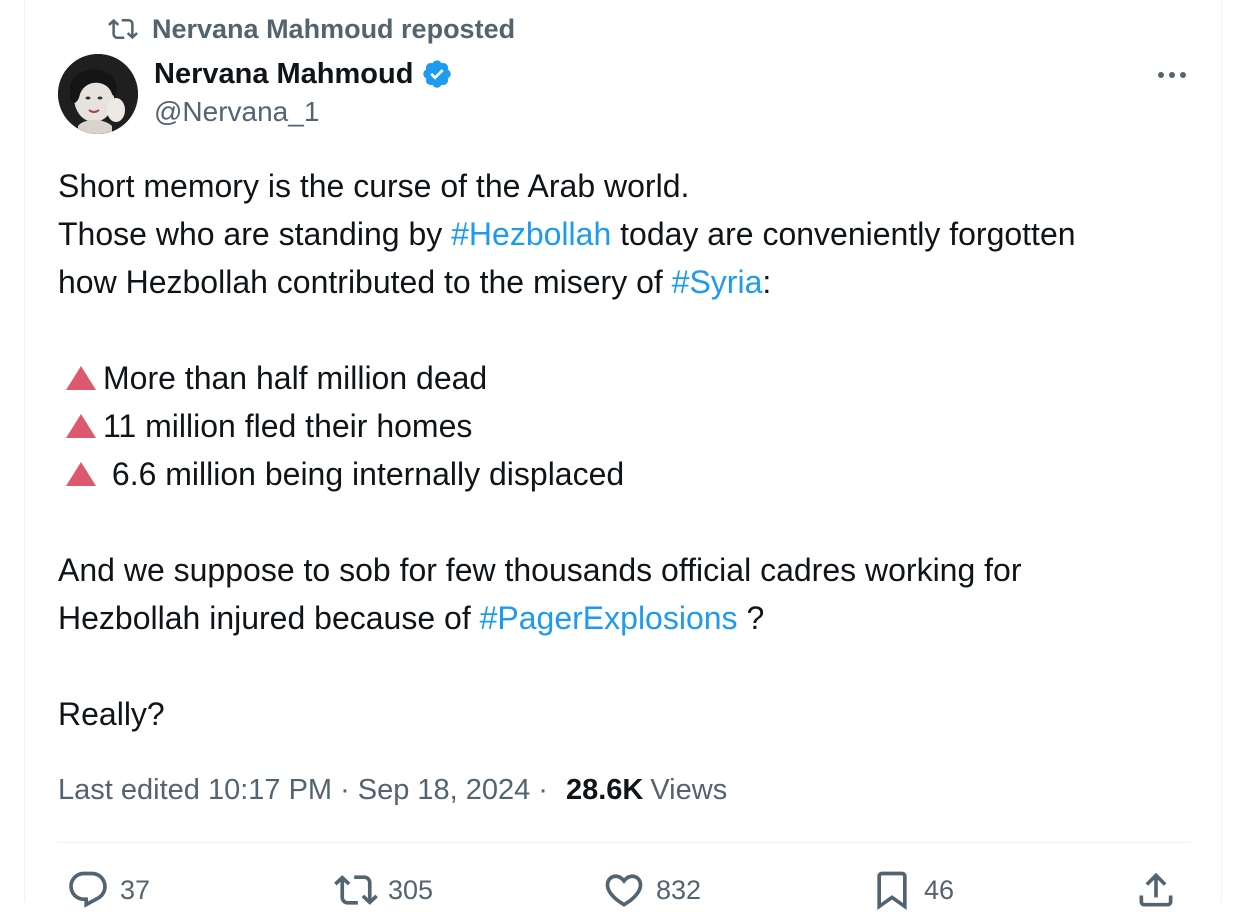 This screenshot has height=912, width=1236. Describe the element at coordinates (609, 618) in the screenshot. I see `hashtag-pagerexplosions: #PagerExplosions` at that location.